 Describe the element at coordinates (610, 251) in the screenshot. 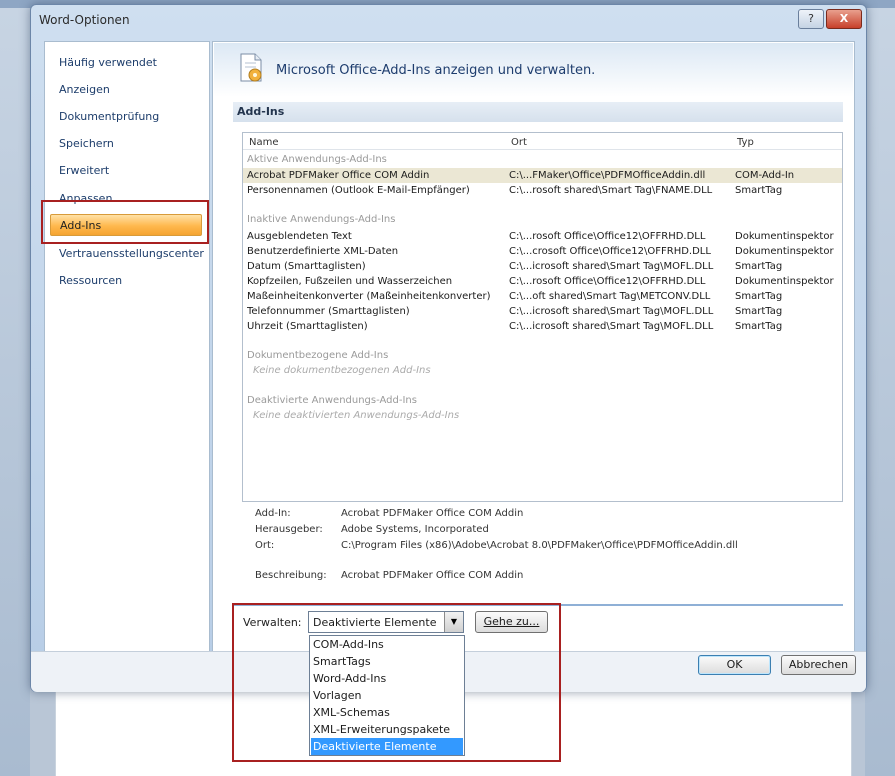

I see `cell-location: C:\...crosoft Office\Office12\OFFRHD.DLL` at that location.